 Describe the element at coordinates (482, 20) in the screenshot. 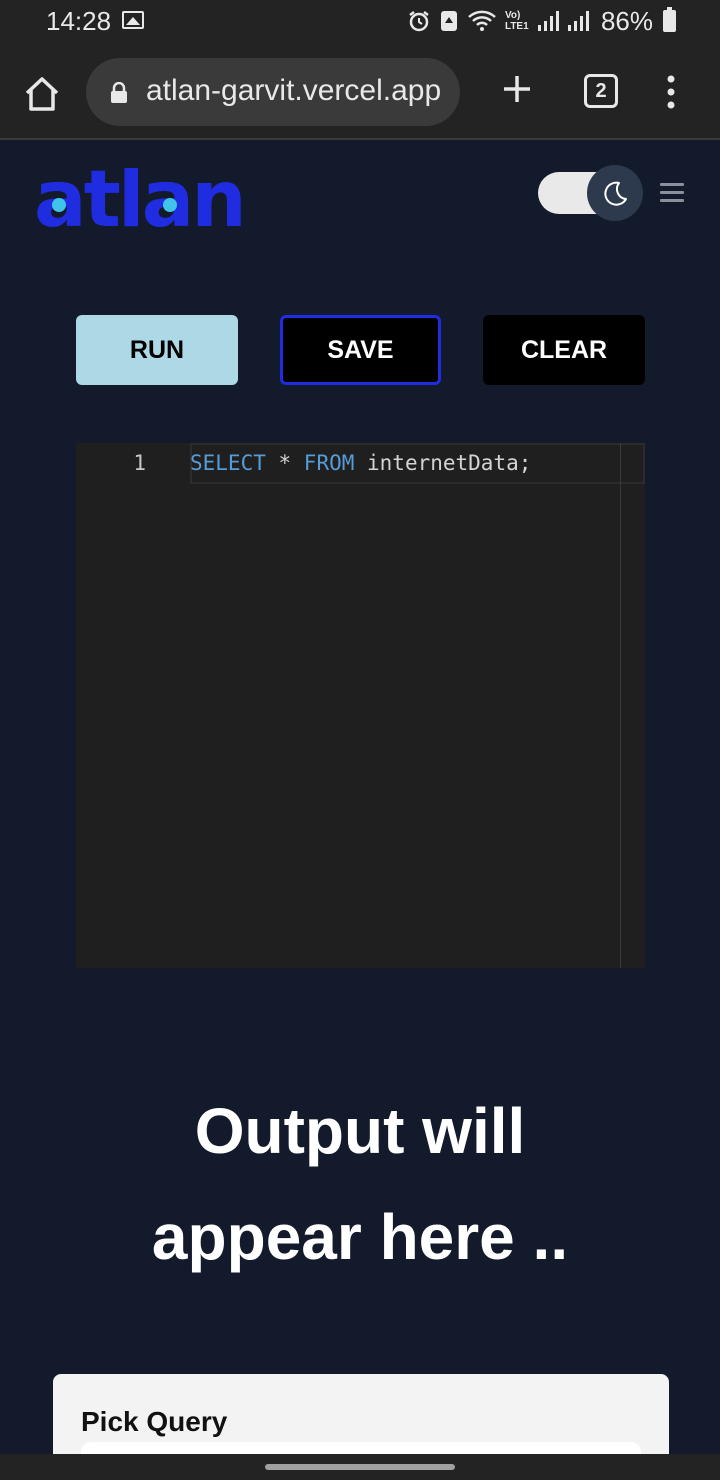

I see `wifi-icon` at that location.